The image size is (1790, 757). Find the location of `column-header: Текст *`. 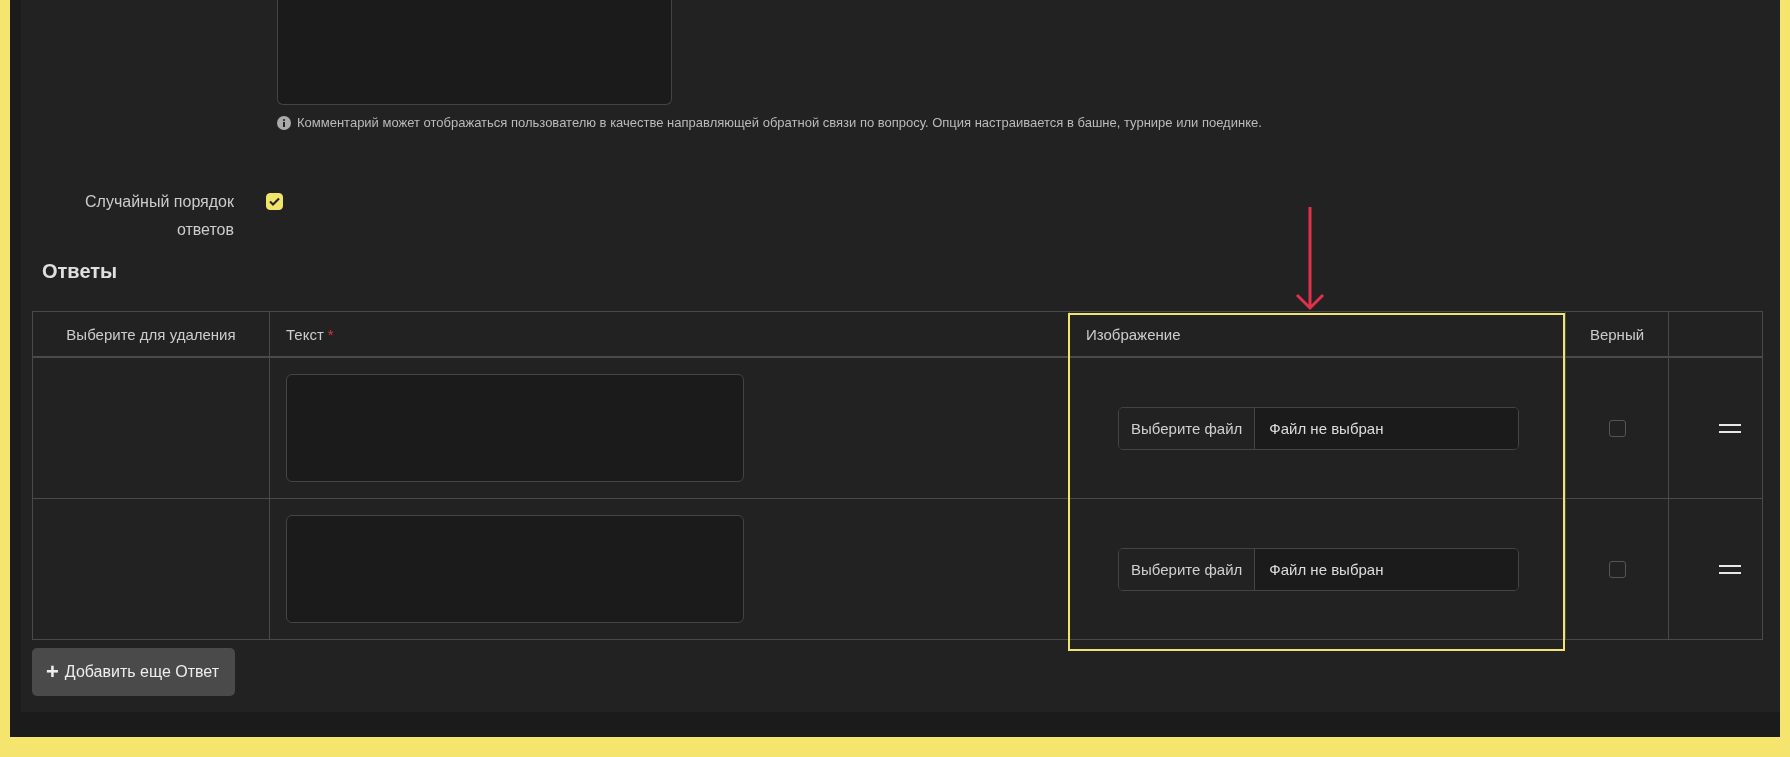

column-header: Текст * is located at coordinates (670, 335).